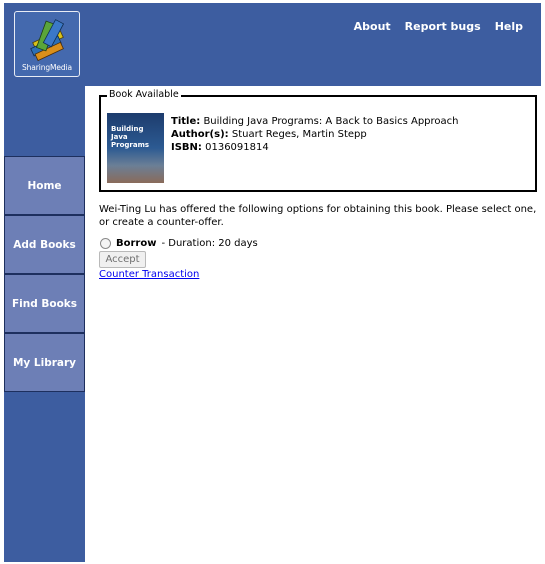  I want to click on report-bugs-link: Report bugs, so click(443, 26).